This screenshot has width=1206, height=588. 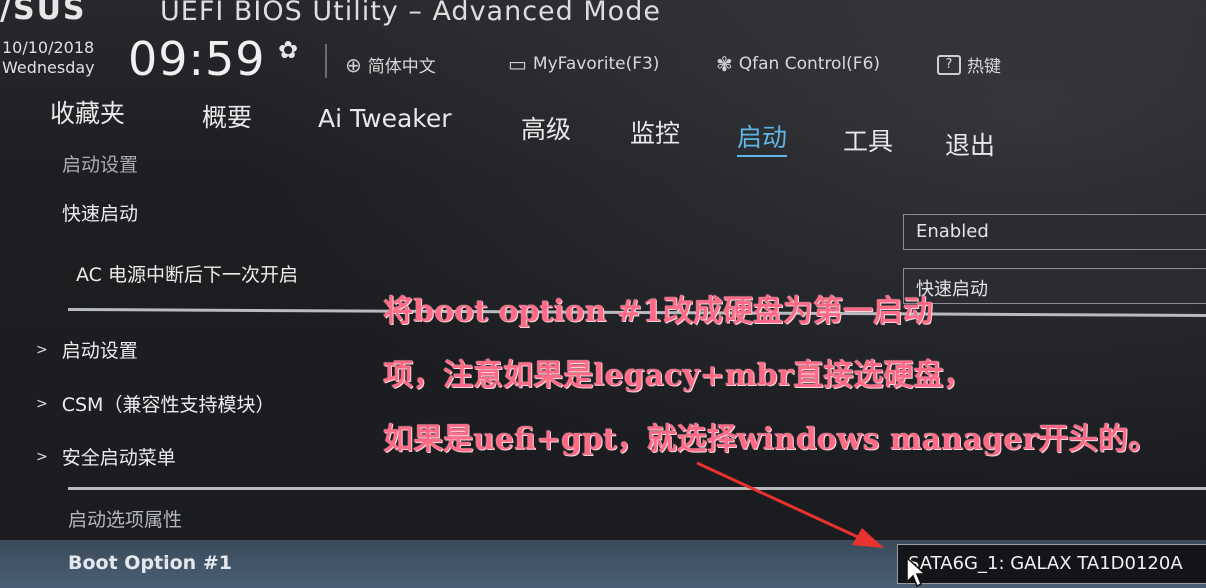 I want to click on favorite-icon: ▭, so click(x=517, y=64).